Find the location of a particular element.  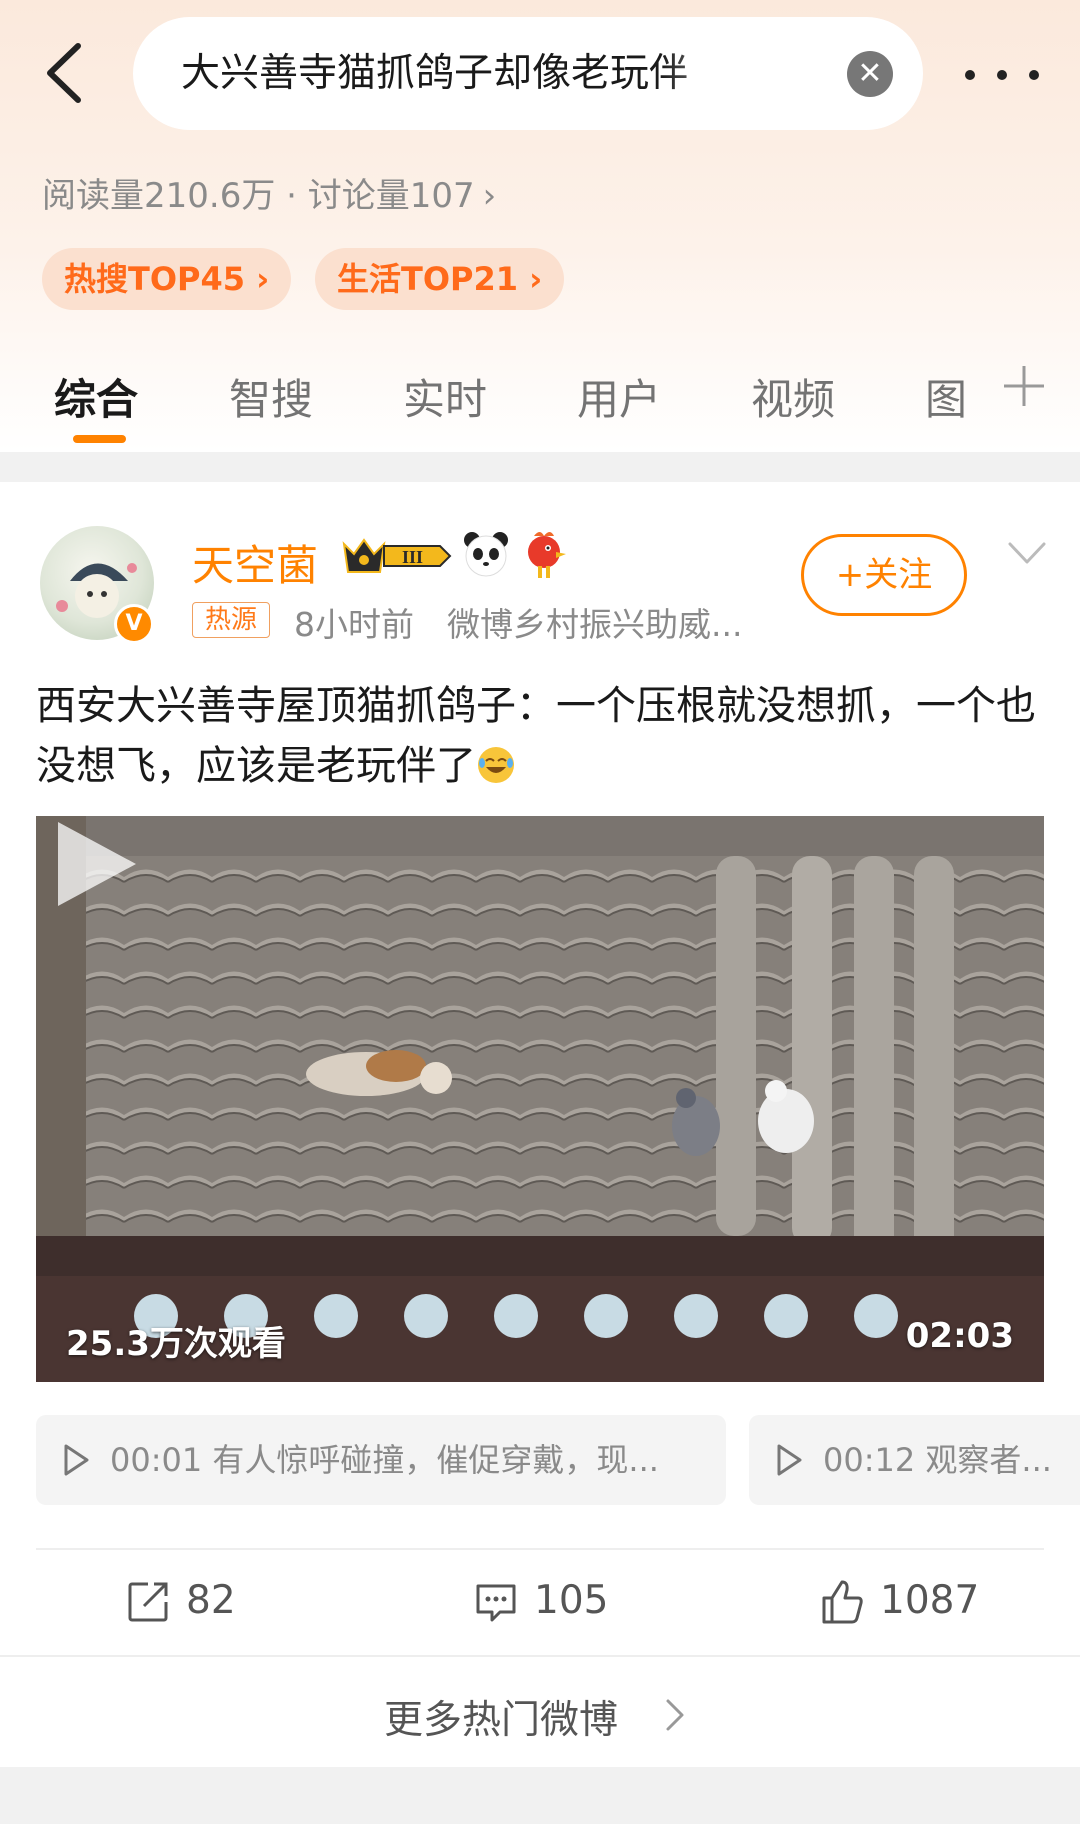

video-views: 25.3万次观看 is located at coordinates (176, 1344).